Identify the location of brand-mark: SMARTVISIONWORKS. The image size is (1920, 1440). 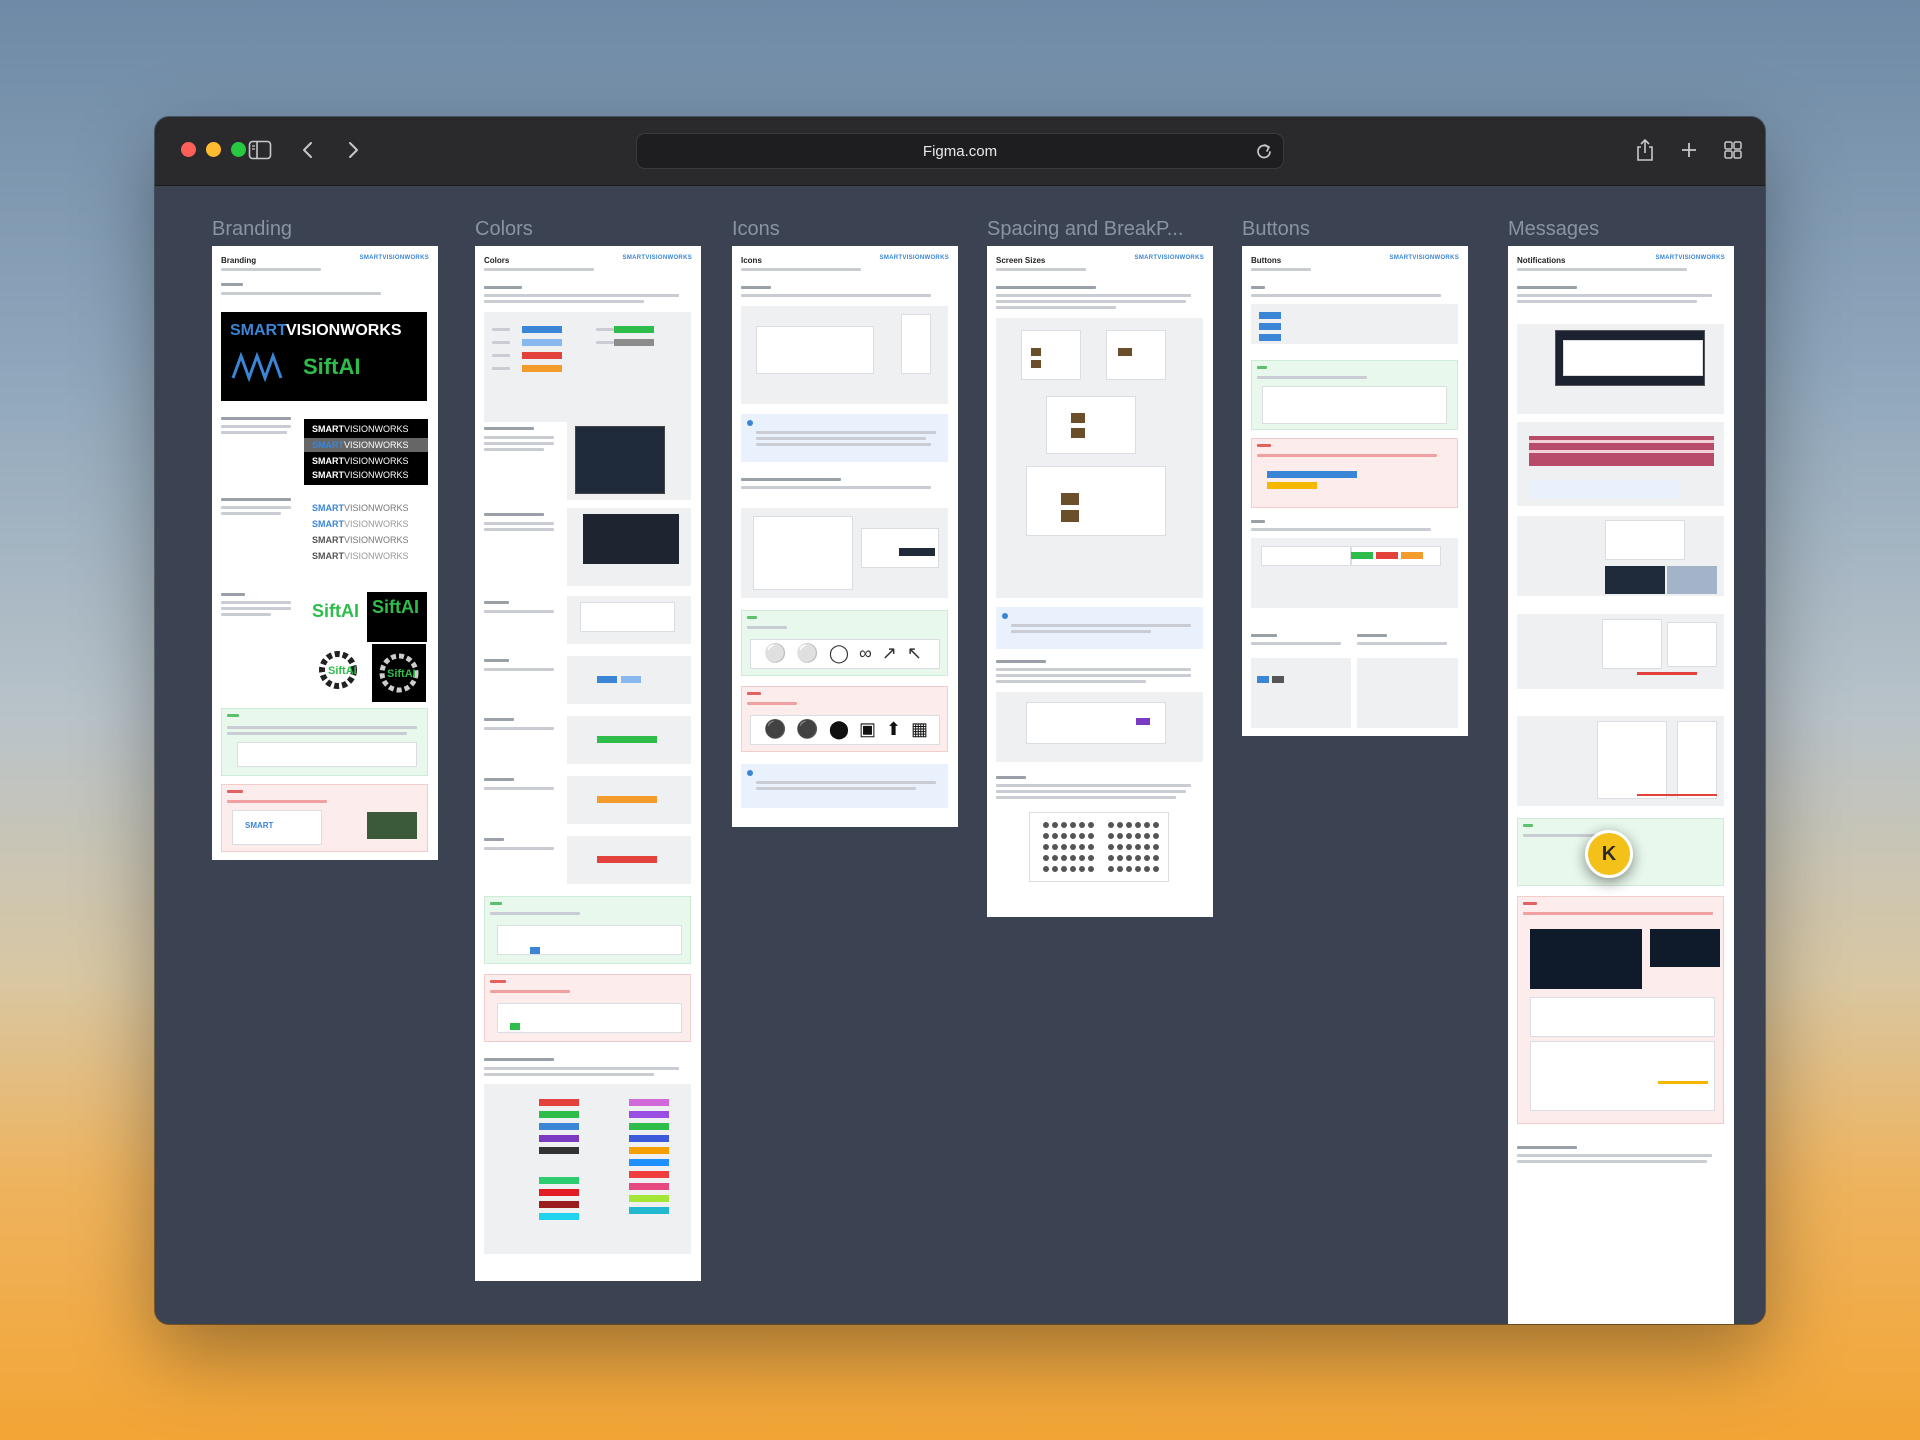
(394, 258).